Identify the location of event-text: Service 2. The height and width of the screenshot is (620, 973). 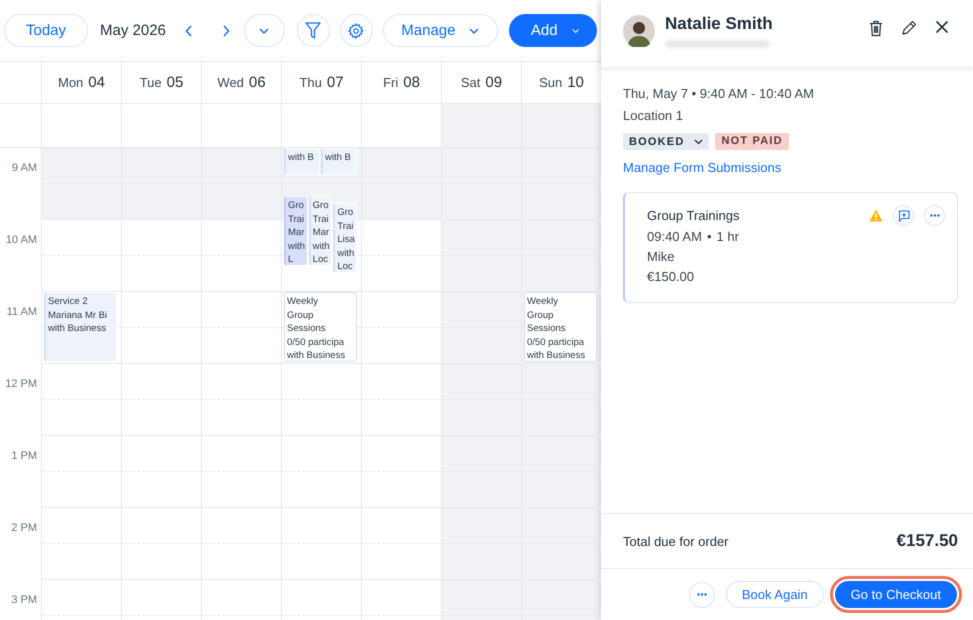
(68, 301).